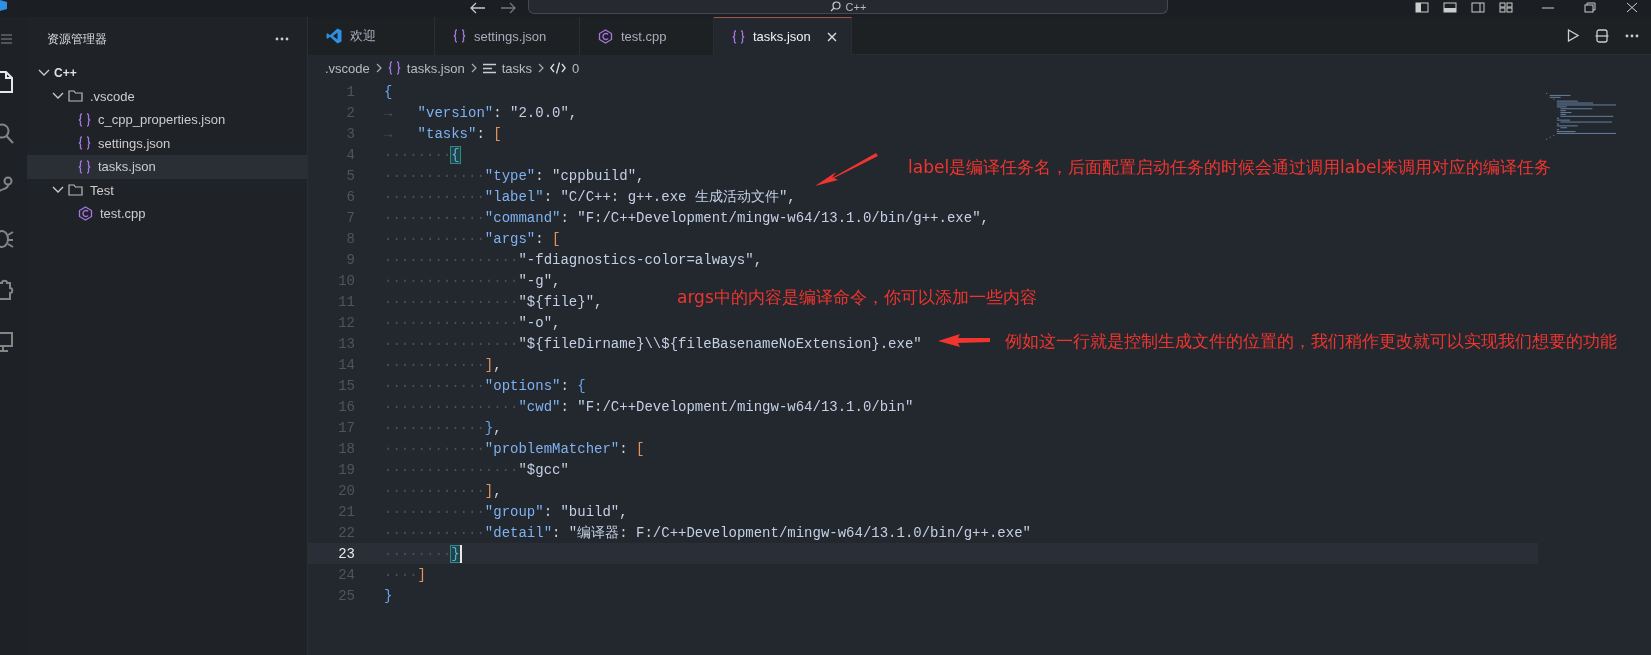  What do you see at coordinates (535, 385) in the screenshot?
I see `code-line: "options": {` at bounding box center [535, 385].